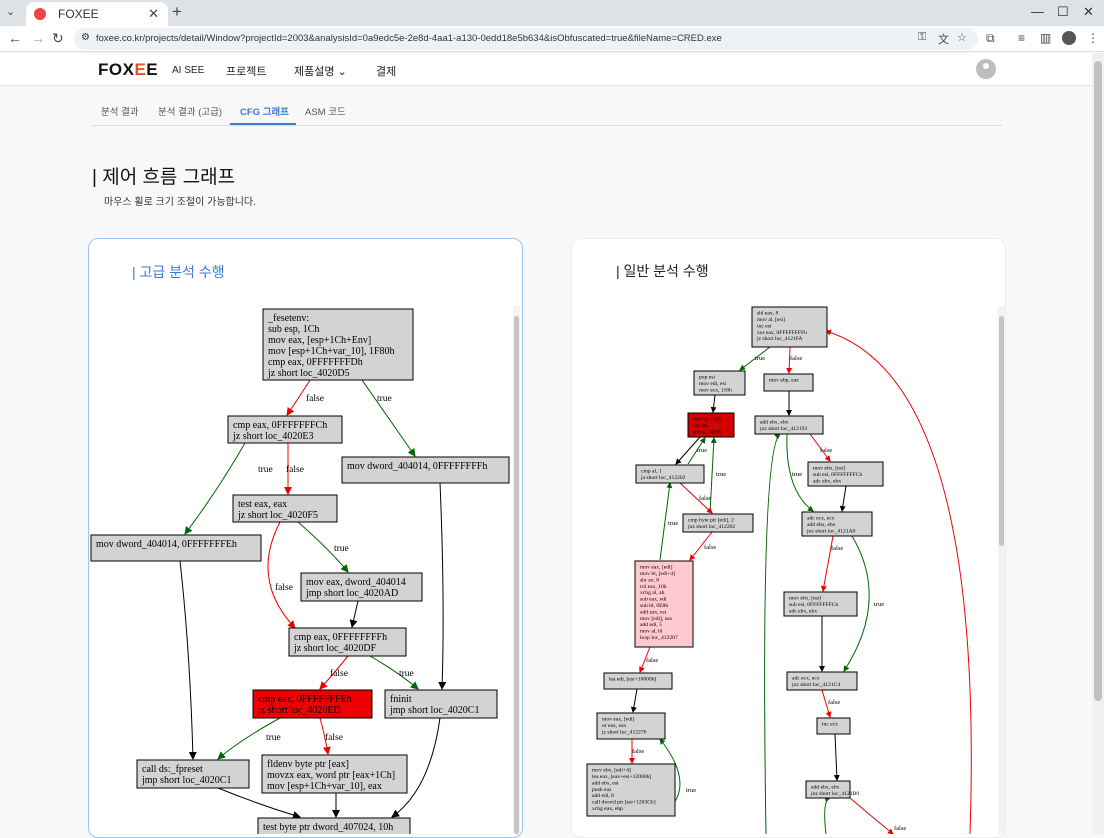 The width and height of the screenshot is (1104, 838). What do you see at coordinates (177, 12) in the screenshot?
I see `new-tab-icon: +` at bounding box center [177, 12].